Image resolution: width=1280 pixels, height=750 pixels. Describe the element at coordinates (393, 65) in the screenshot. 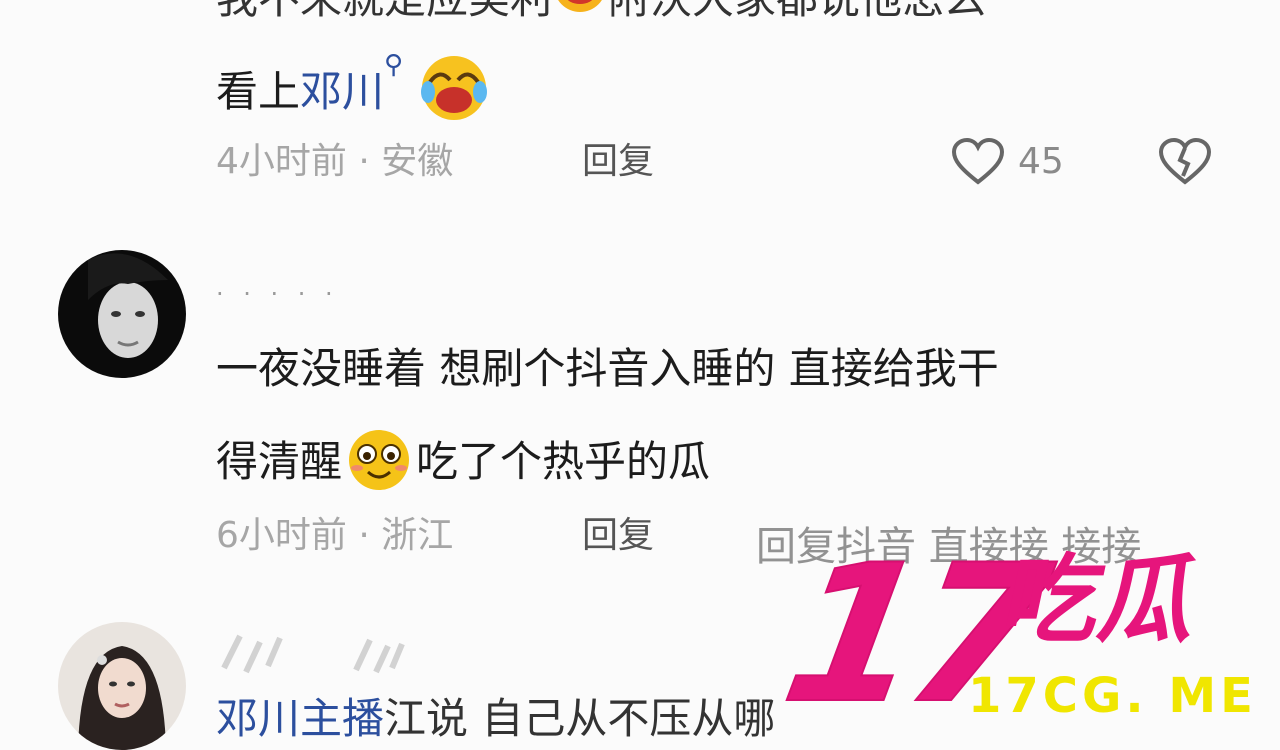

I see `search-icon: ⚲` at that location.